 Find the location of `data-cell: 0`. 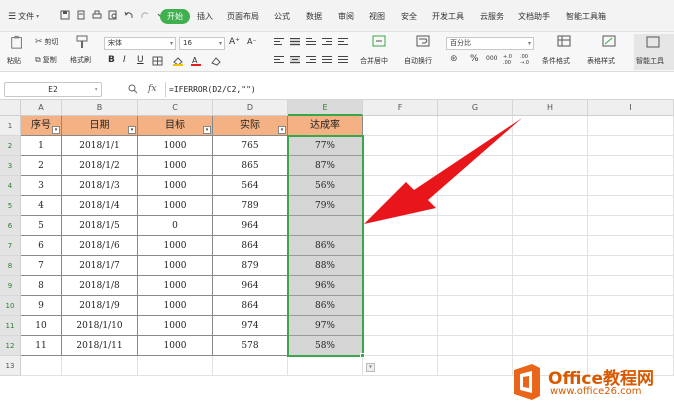

data-cell: 0 is located at coordinates (175, 226).